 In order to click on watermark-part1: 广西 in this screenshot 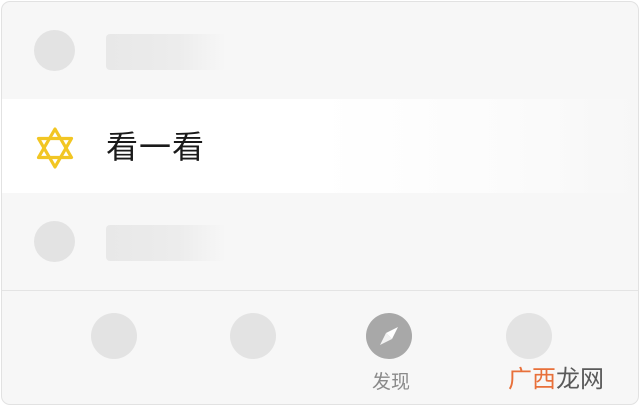, I will do `click(532, 379)`.